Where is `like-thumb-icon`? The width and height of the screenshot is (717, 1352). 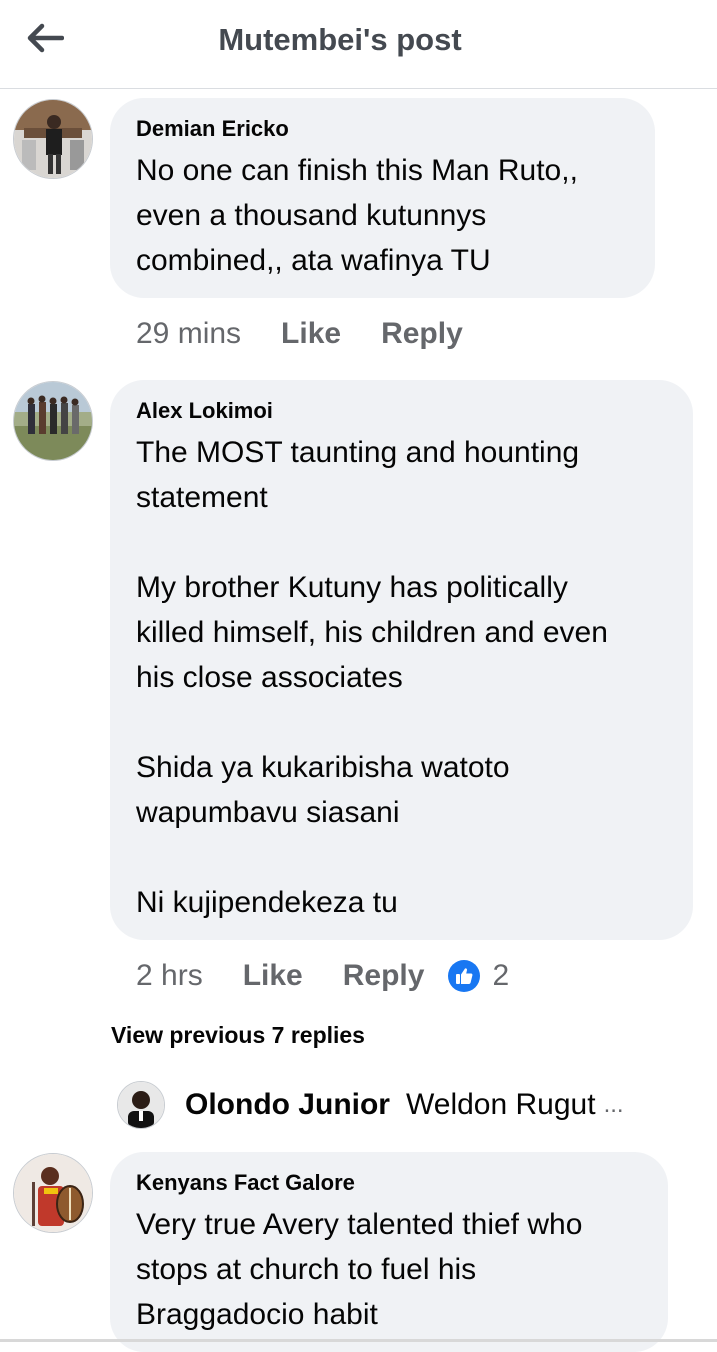
like-thumb-icon is located at coordinates (464, 976).